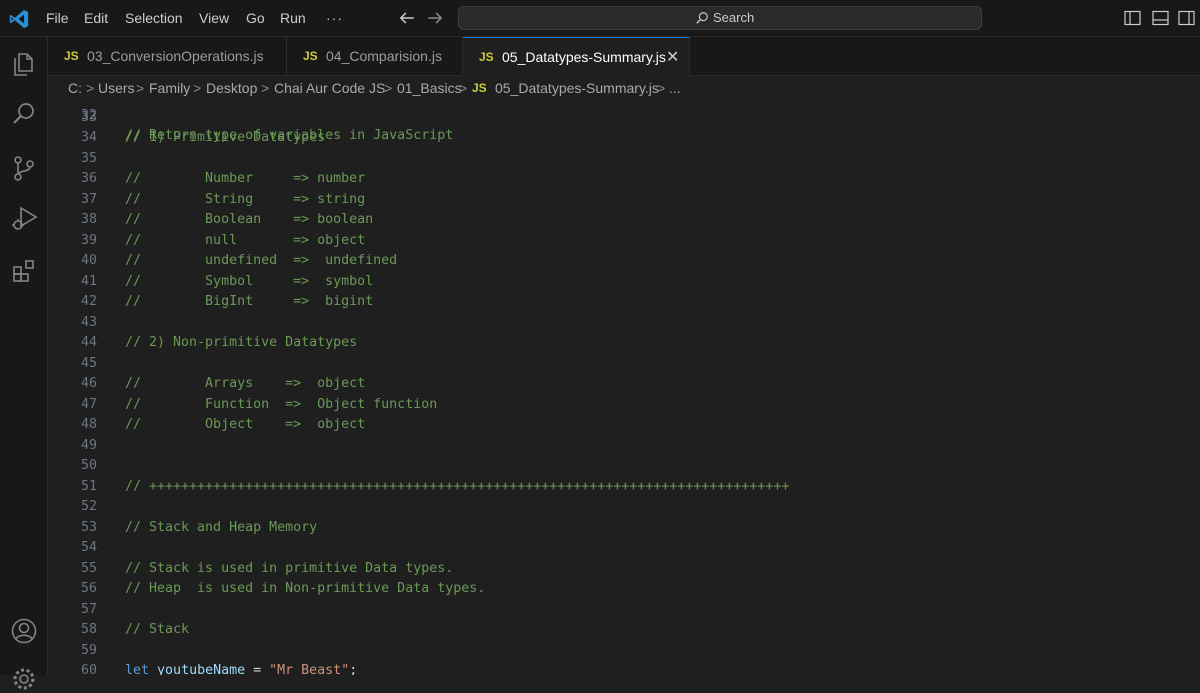 The width and height of the screenshot is (1200, 693). What do you see at coordinates (577, 88) in the screenshot?
I see `breadcrumb-item-file: 05_Datatypes-Summary.js` at bounding box center [577, 88].